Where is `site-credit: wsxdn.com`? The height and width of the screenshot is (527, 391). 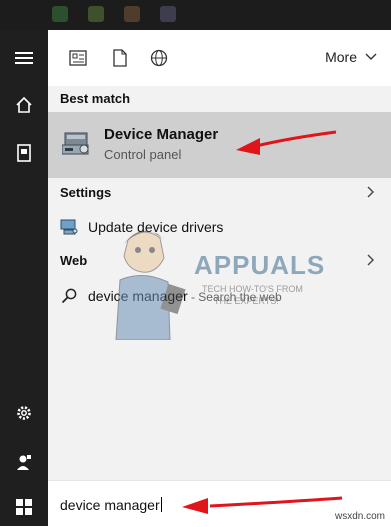 site-credit: wsxdn.com is located at coordinates (359, 516).